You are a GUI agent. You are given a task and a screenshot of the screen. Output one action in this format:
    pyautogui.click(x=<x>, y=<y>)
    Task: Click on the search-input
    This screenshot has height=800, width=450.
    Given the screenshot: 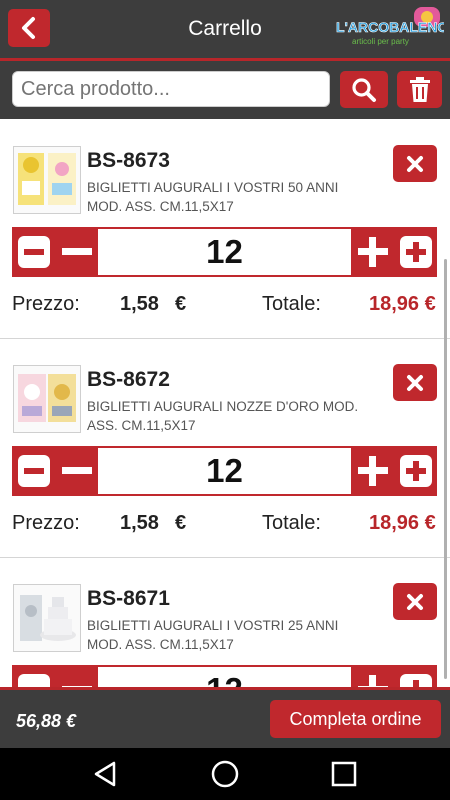 What is the action you would take?
    pyautogui.click(x=171, y=89)
    